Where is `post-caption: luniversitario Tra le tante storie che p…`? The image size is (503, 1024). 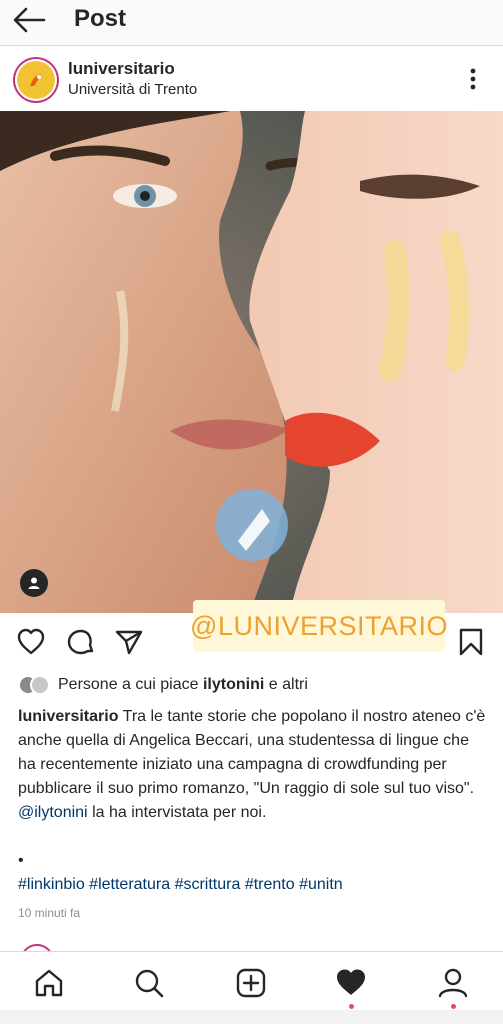
post-caption: luniversitario Tra le tante storie che p… is located at coordinates (253, 765).